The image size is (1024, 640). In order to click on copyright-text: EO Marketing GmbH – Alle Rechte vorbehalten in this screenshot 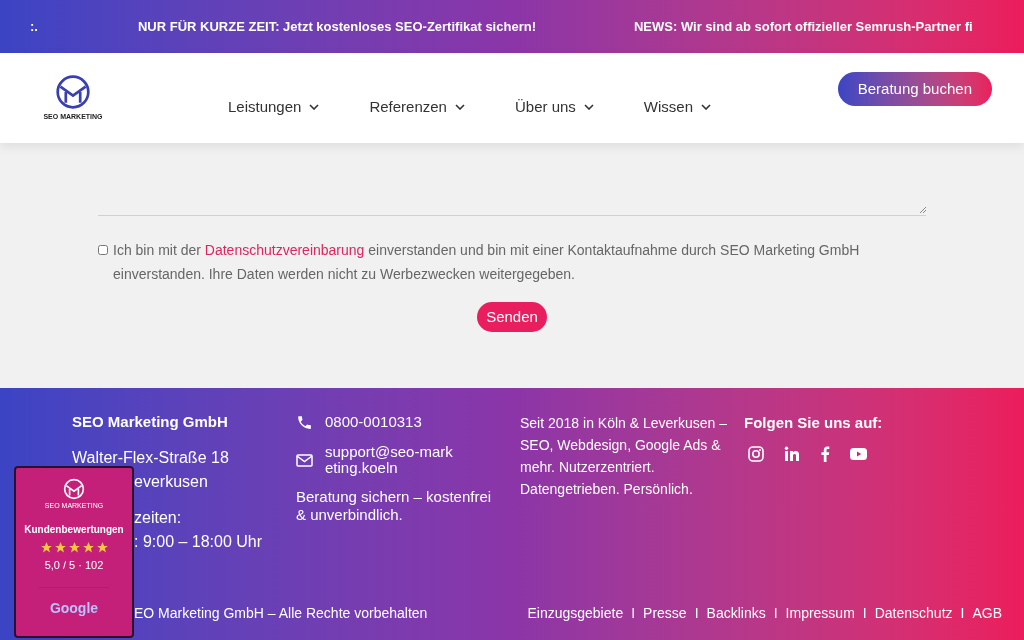, I will do `click(281, 613)`.